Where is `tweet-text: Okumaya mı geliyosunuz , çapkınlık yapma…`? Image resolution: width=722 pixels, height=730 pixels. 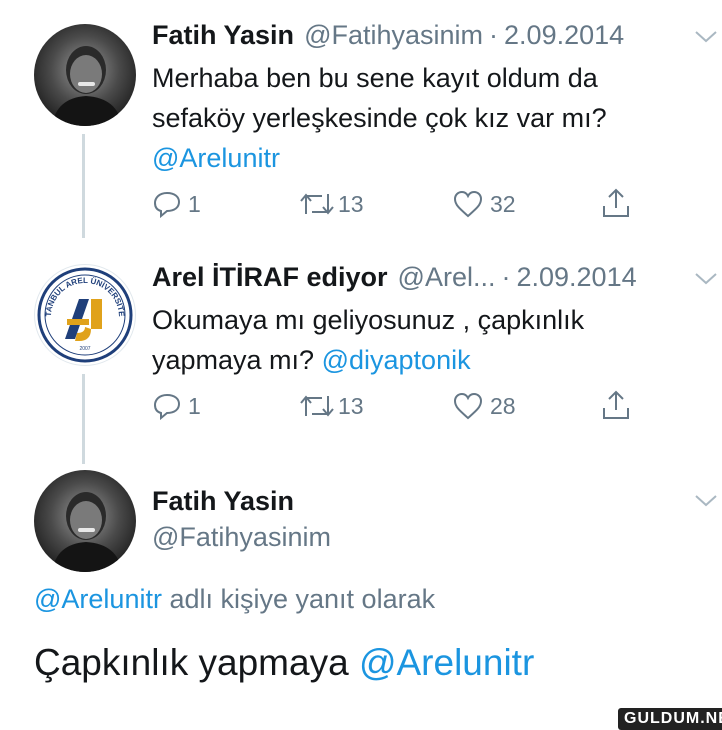
tweet-text: Okumaya mı geliyosunuz , çapkınlık yapma… is located at coordinates (422, 340).